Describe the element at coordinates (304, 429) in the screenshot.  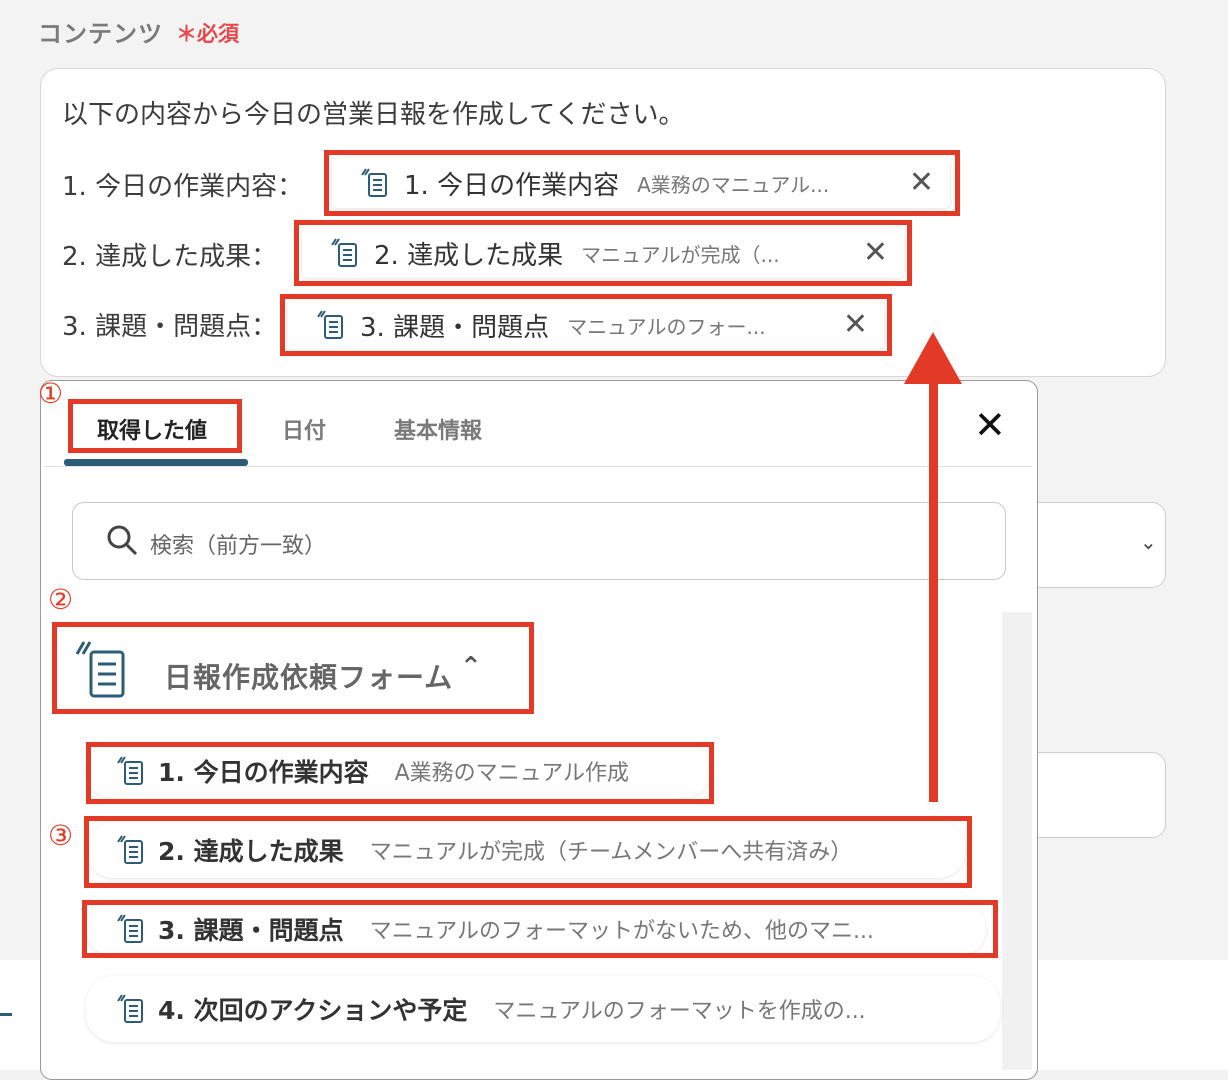
I see `tab-date: 日付` at that location.